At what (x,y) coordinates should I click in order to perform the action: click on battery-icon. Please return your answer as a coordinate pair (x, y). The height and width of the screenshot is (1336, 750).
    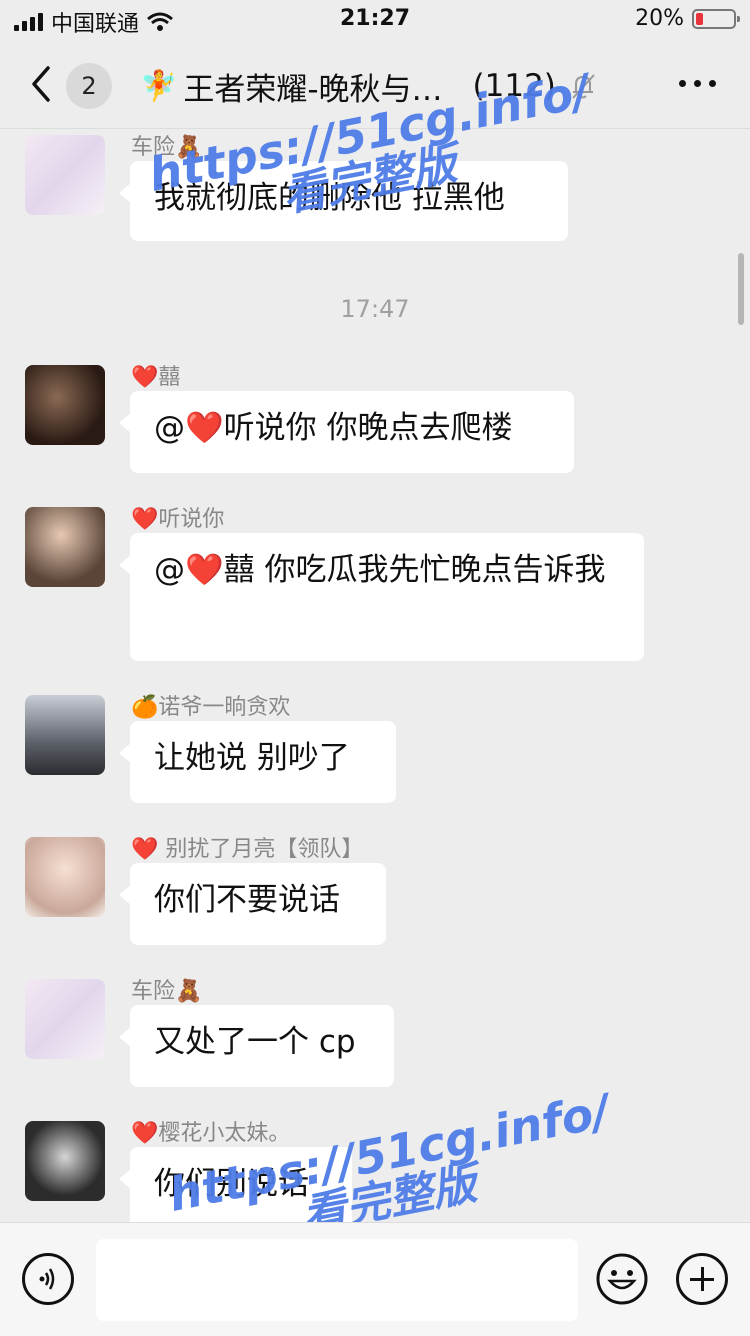
    Looking at the image, I should click on (716, 18).